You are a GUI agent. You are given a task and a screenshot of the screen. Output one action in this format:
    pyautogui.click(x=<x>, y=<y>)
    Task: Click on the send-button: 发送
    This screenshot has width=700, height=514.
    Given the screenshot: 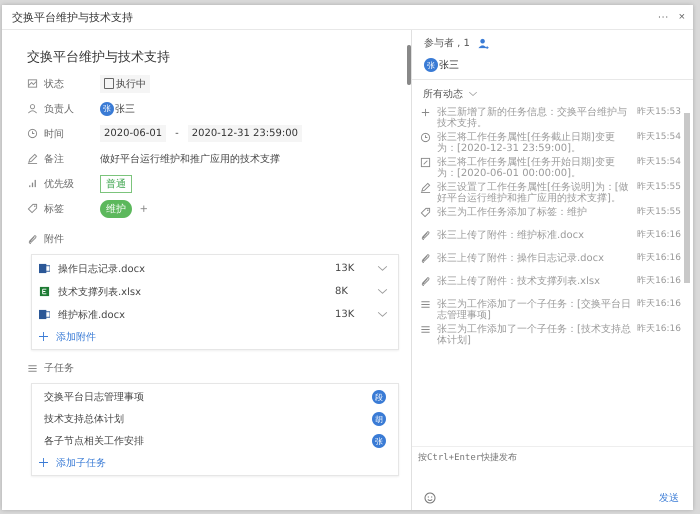 What is the action you would take?
    pyautogui.click(x=669, y=498)
    